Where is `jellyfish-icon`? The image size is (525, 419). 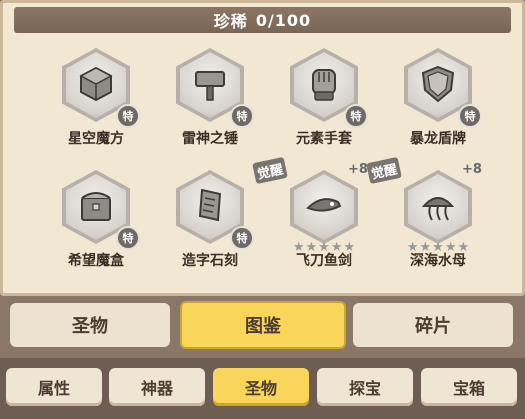
jellyfish-icon is located at coordinates (438, 209).